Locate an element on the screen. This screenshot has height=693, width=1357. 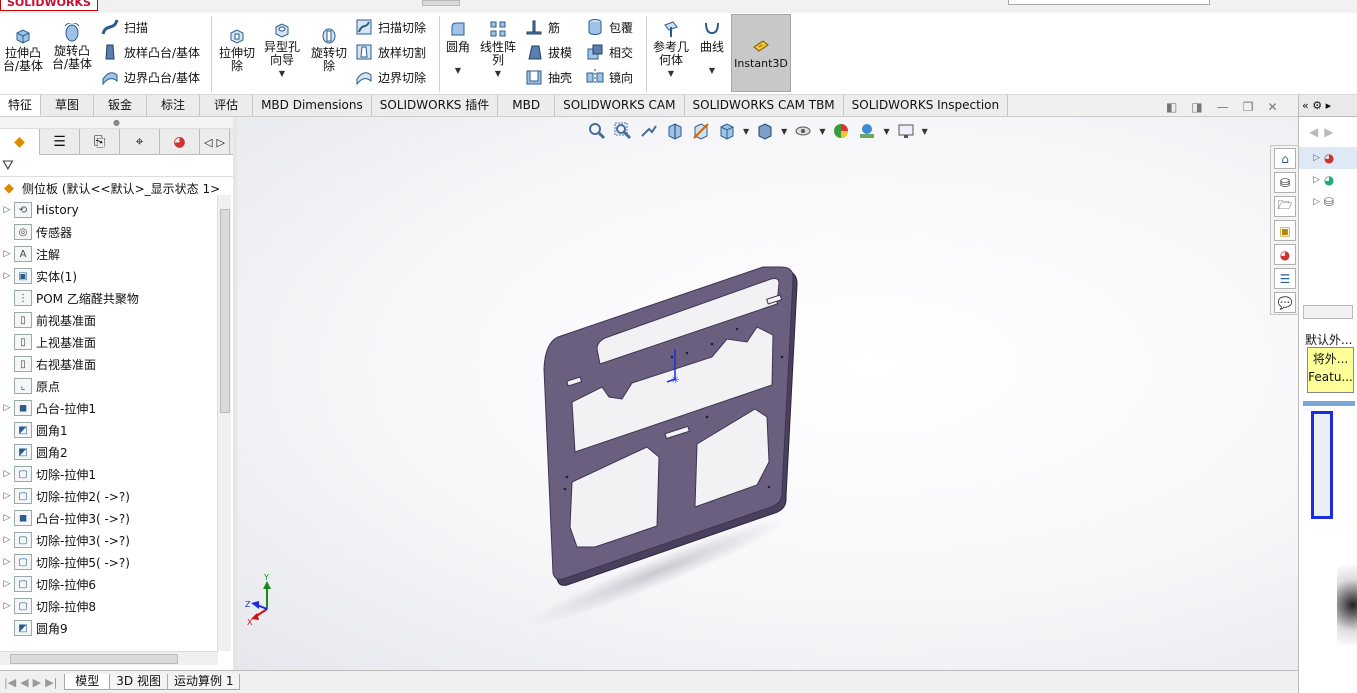
tree-item: ▷ ▢ 切除-拉伸6 is located at coordinates (48, 584).